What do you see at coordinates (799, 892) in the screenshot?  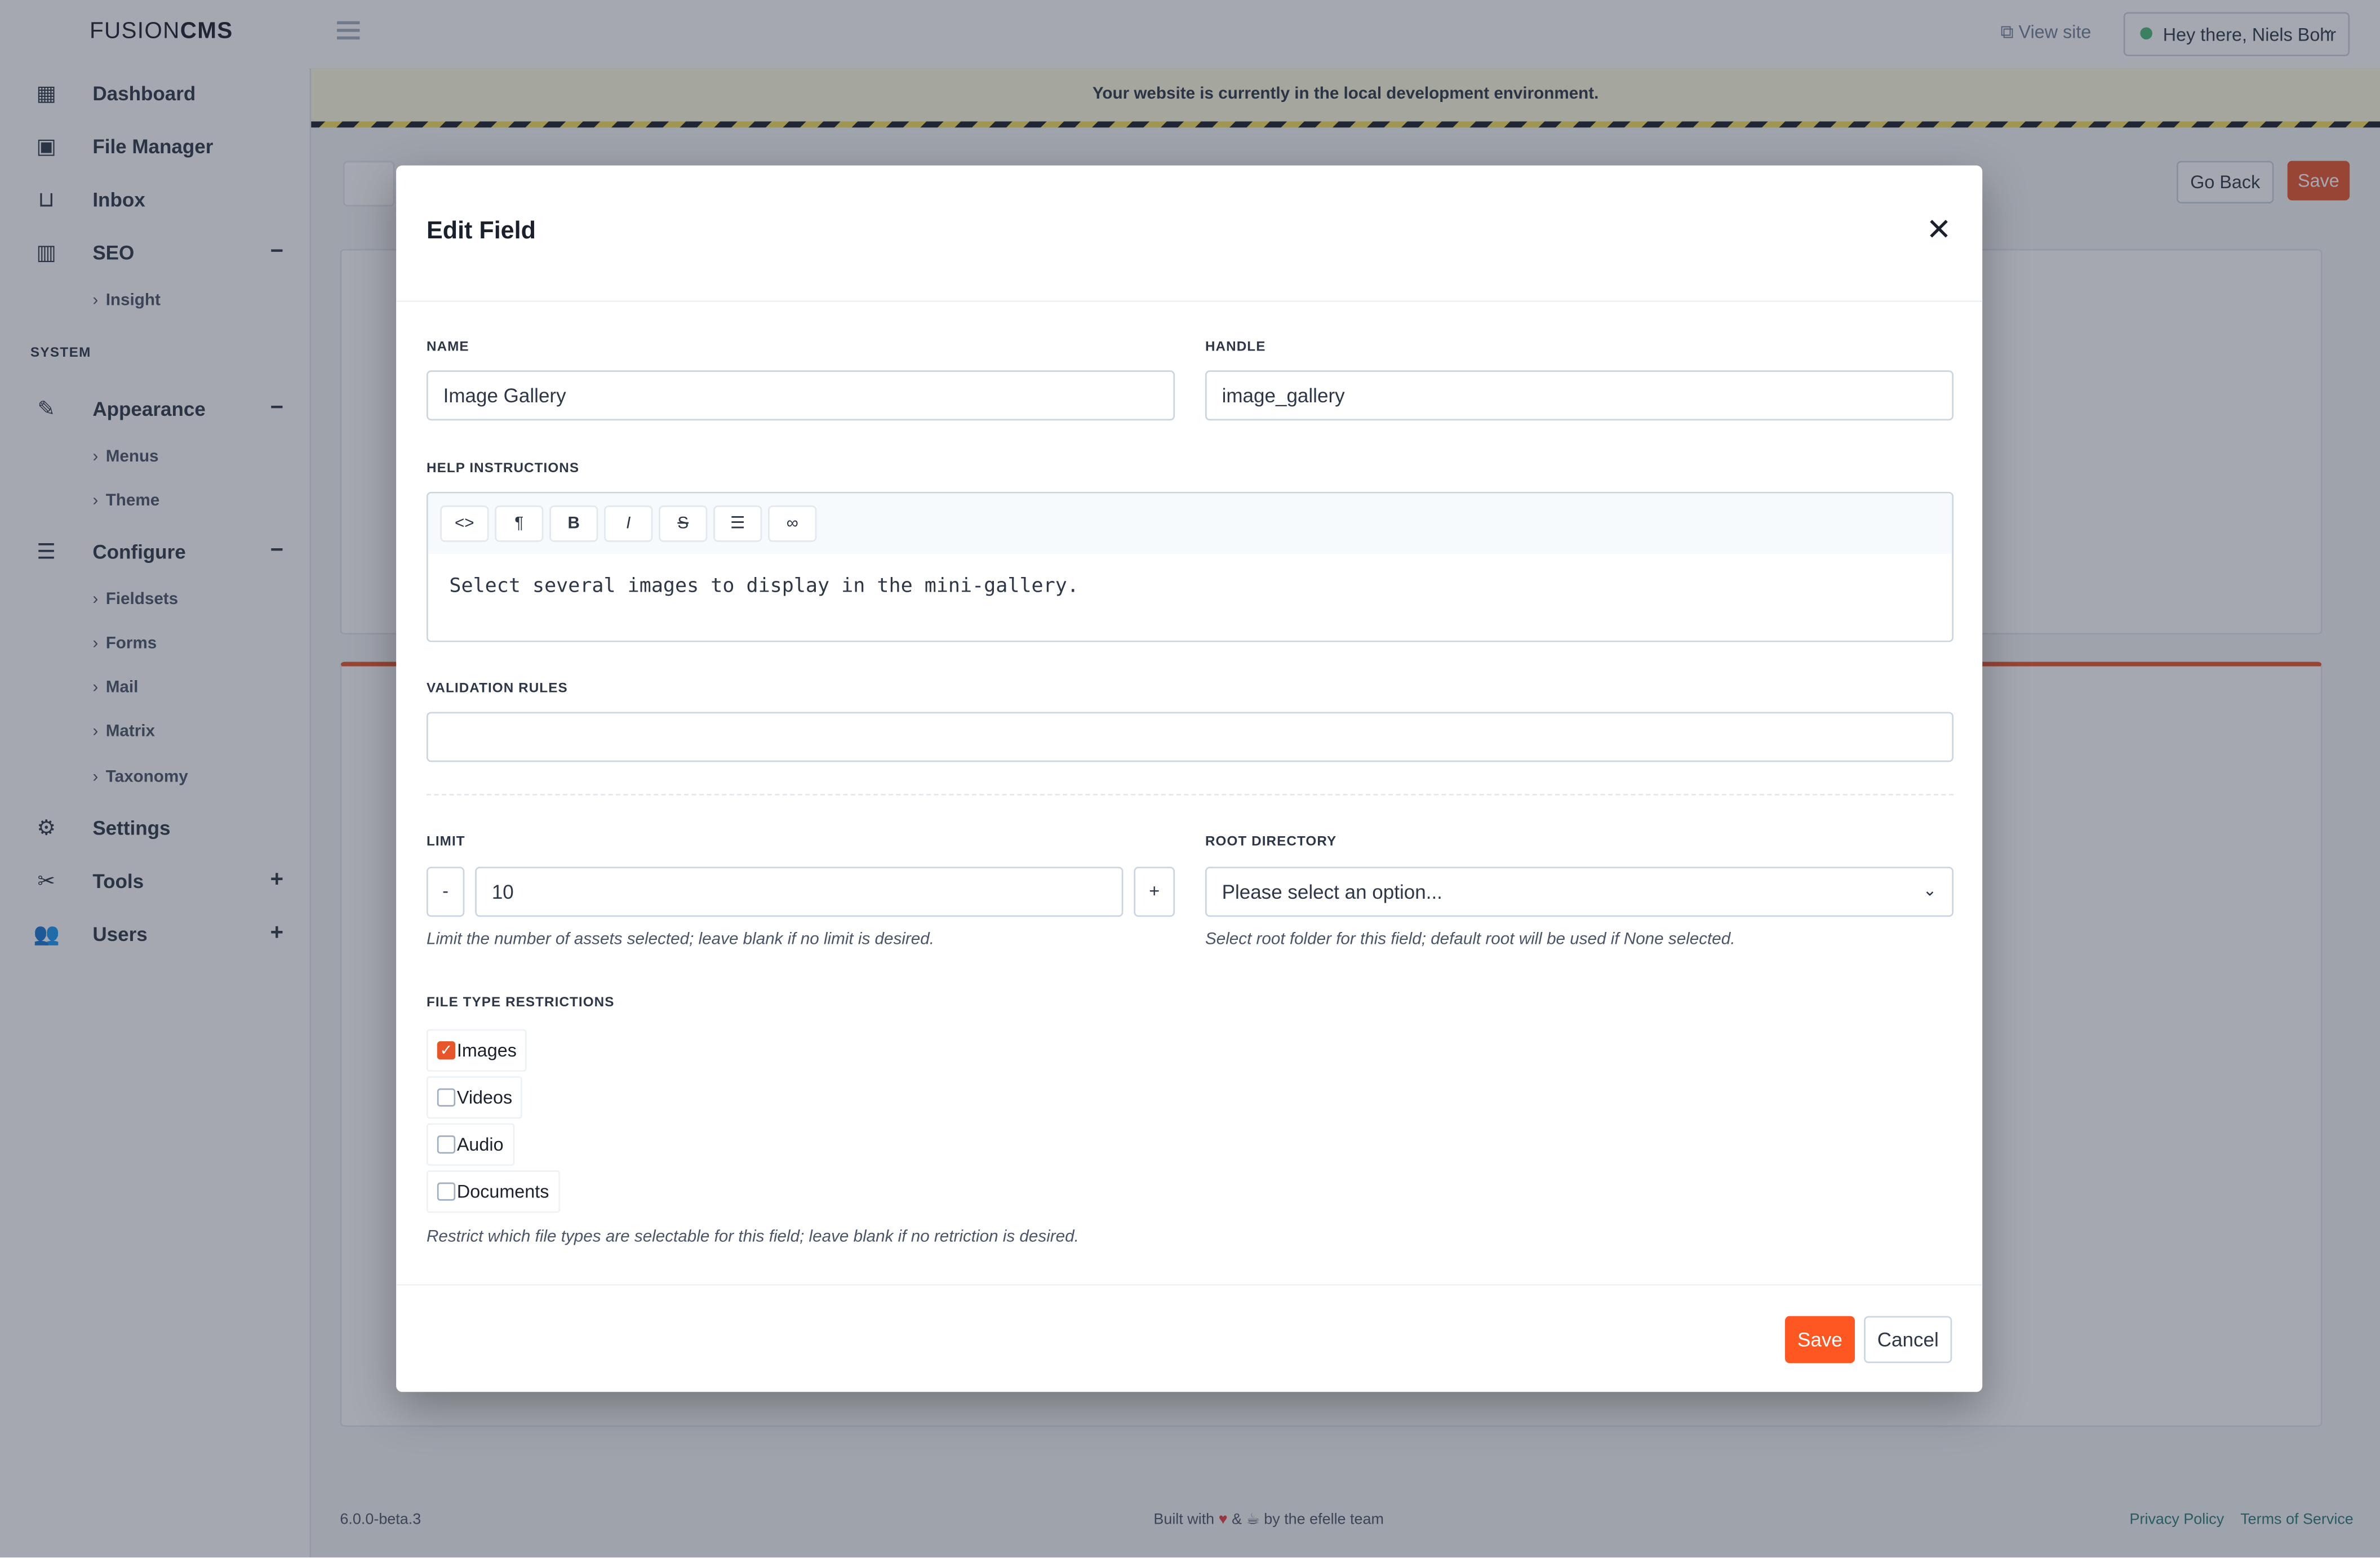 I see `limit-input: 10` at bounding box center [799, 892].